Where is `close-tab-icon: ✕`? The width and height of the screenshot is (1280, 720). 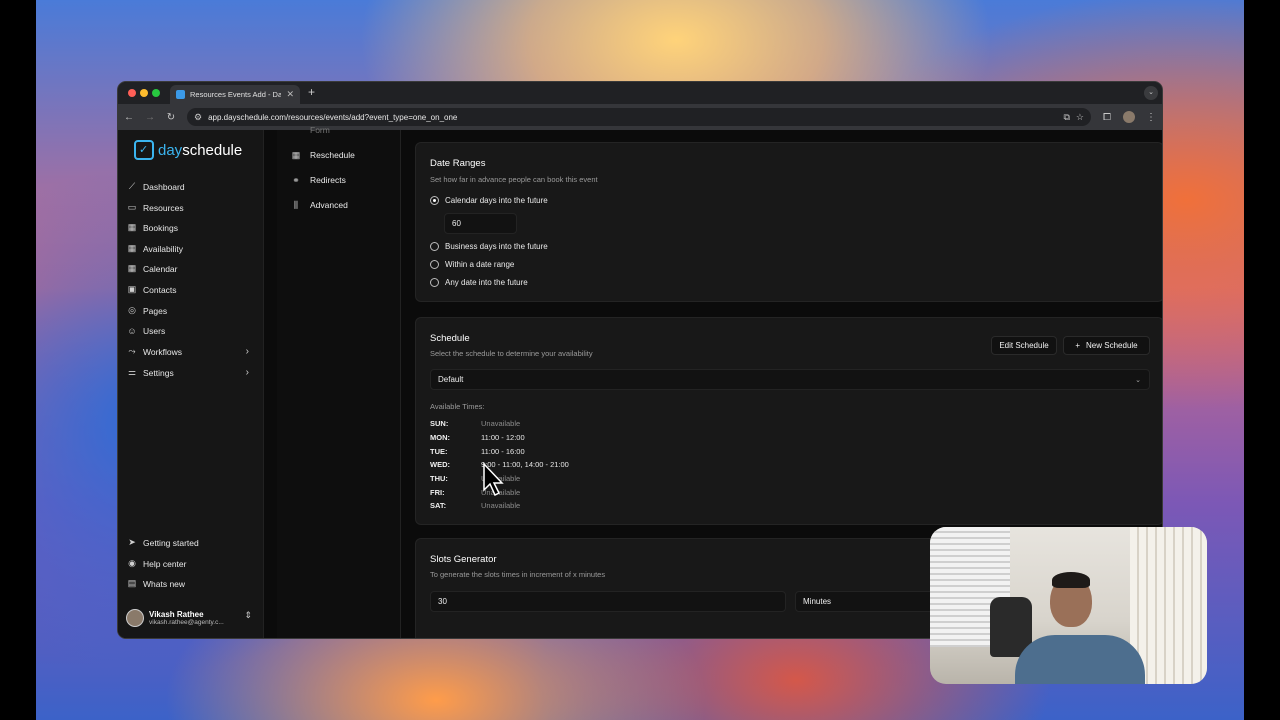
close-tab-icon: ✕ is located at coordinates (290, 94).